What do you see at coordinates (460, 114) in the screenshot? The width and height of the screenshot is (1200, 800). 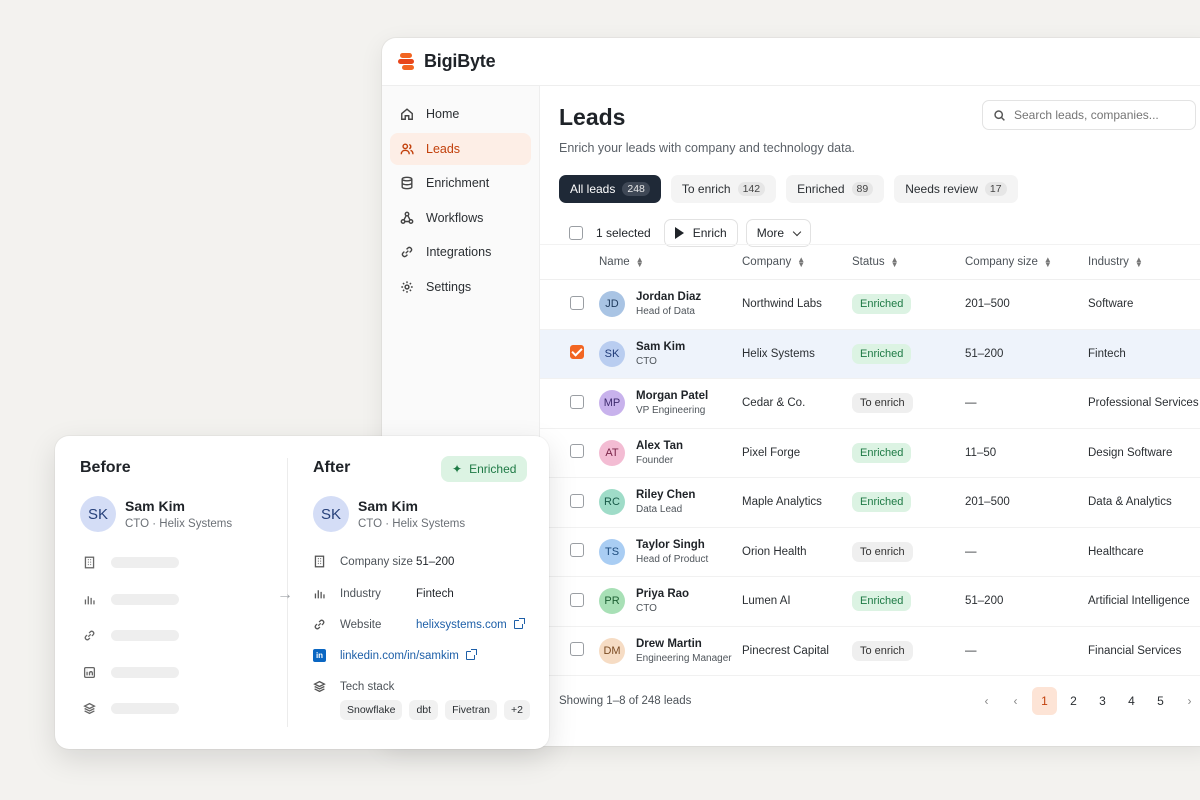 I see `sidebar-item-home: Home` at bounding box center [460, 114].